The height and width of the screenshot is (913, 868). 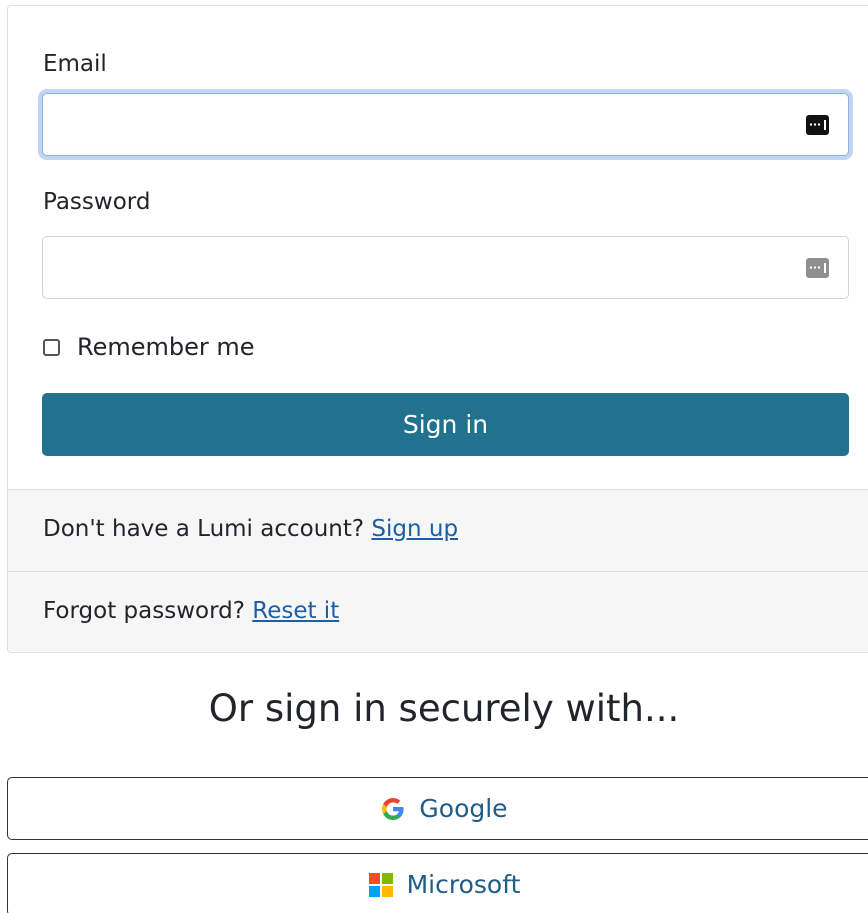 I want to click on google-icon, so click(x=393, y=808).